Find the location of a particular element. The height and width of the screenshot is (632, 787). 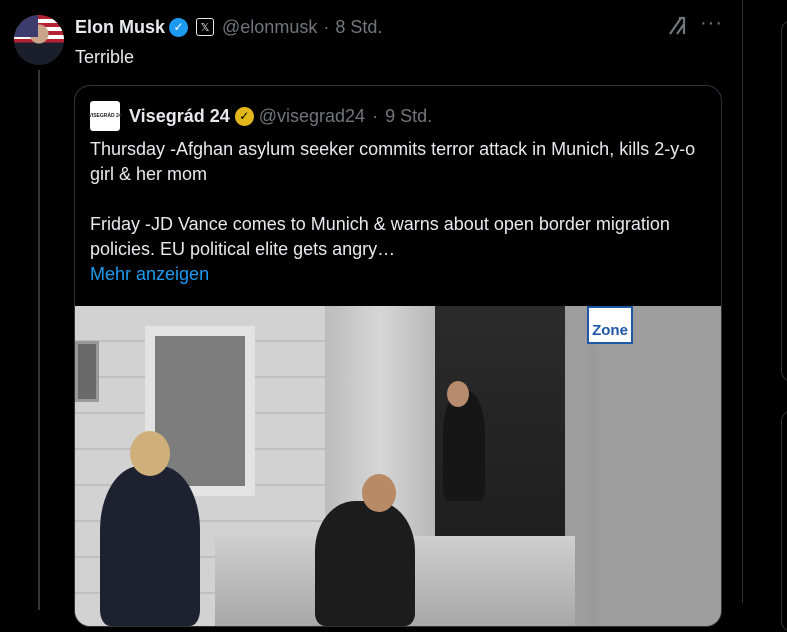

tweet-time: 8 Std. is located at coordinates (358, 27).